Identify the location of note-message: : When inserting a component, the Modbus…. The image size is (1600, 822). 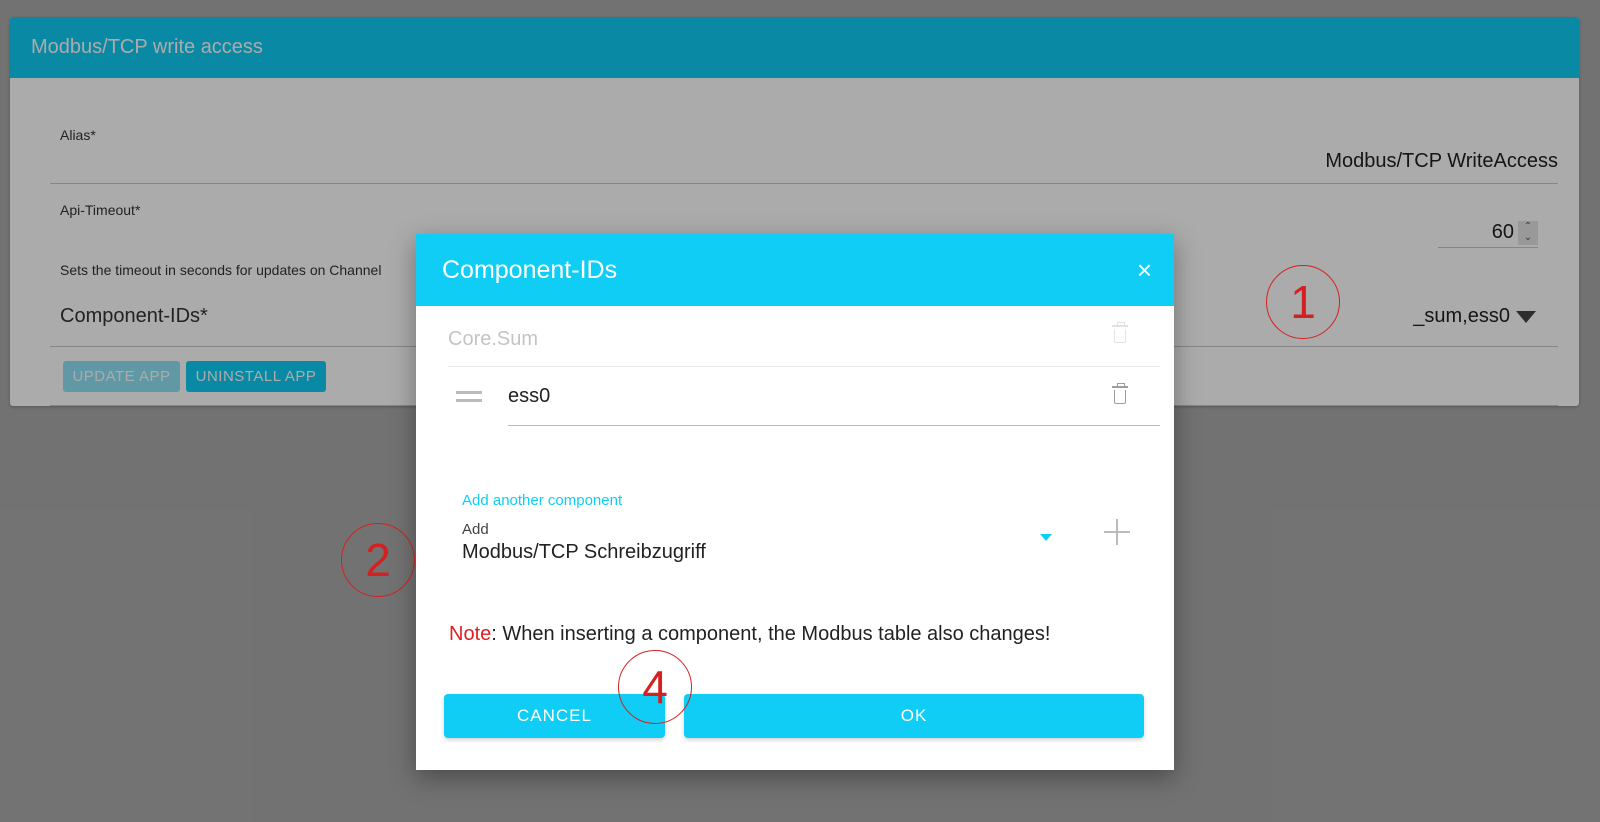
(771, 634).